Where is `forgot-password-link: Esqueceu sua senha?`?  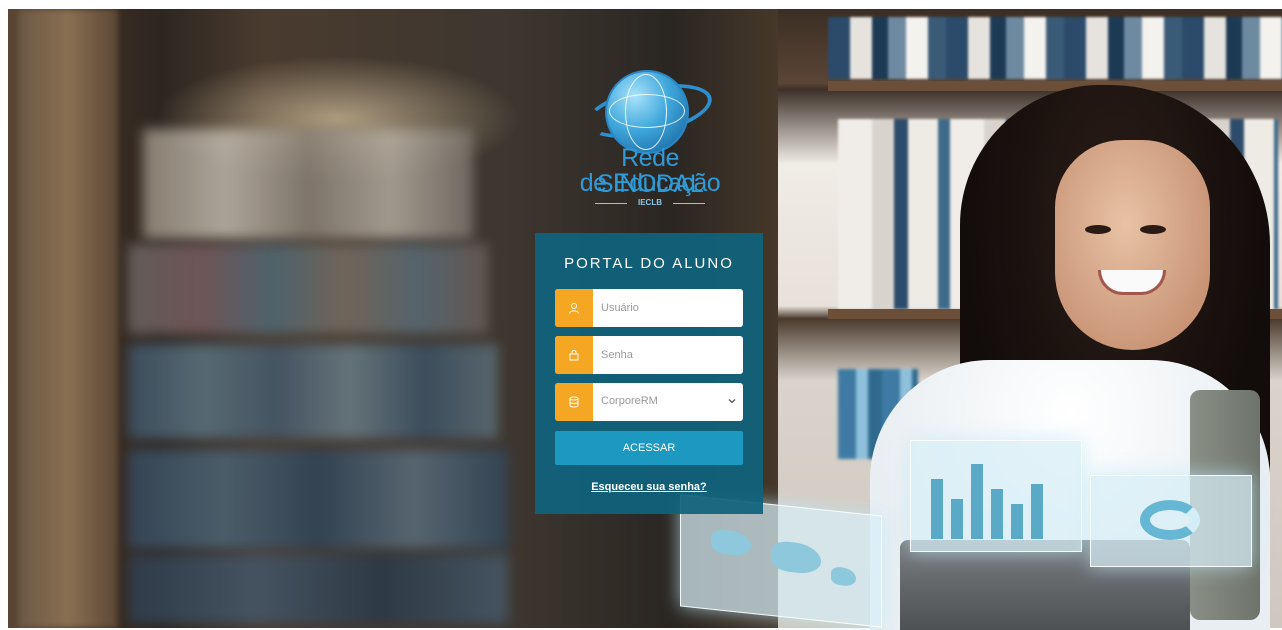 forgot-password-link: Esqueceu sua senha? is located at coordinates (649, 487).